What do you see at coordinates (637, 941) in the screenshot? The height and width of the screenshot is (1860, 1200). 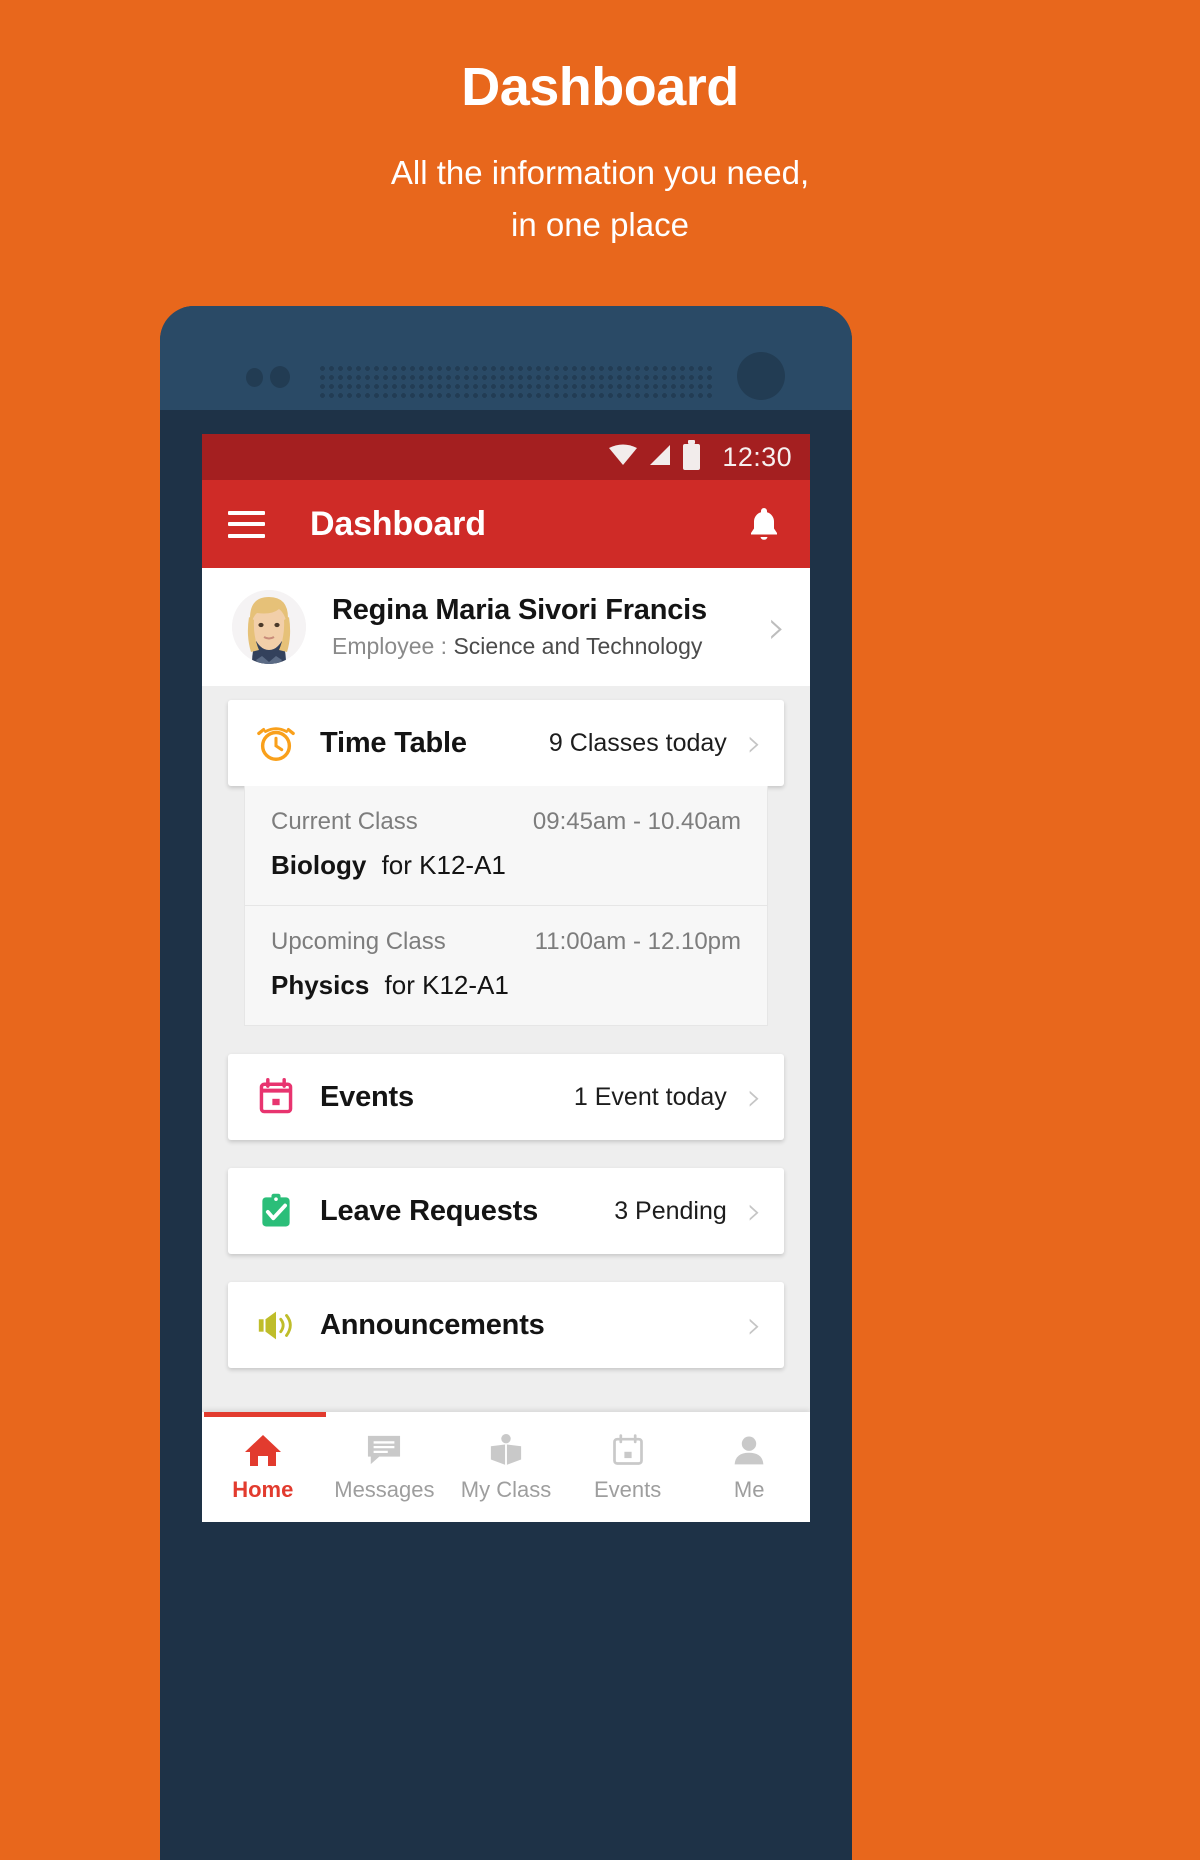 I see `class-time: 11:00am - 12.10pm` at bounding box center [637, 941].